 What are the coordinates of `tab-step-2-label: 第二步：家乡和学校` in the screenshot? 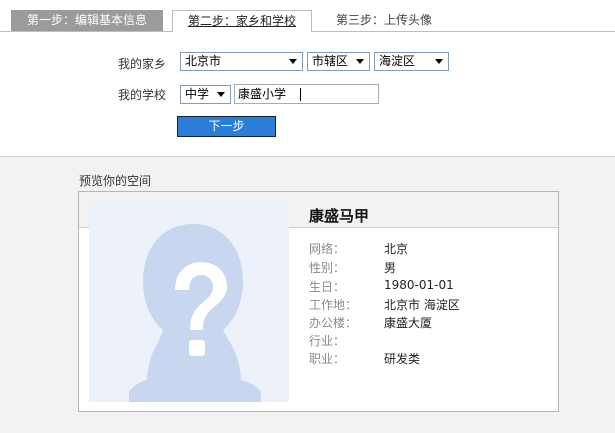 It's located at (241, 21).